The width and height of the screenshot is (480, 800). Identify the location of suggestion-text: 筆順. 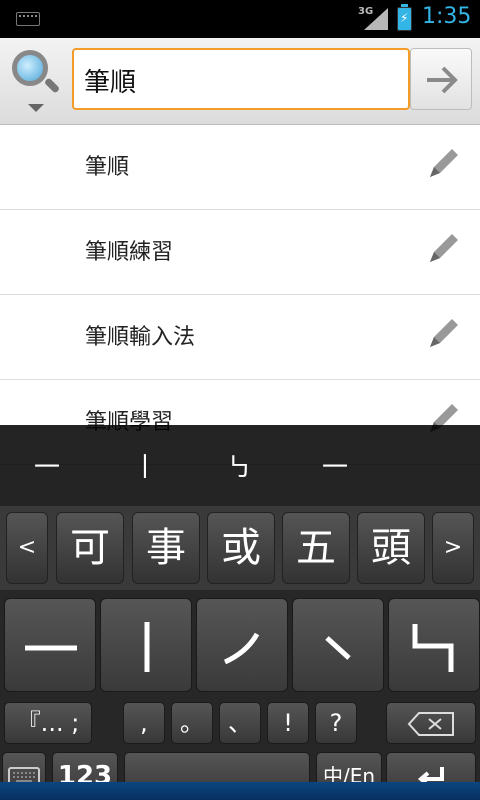
(107, 167).